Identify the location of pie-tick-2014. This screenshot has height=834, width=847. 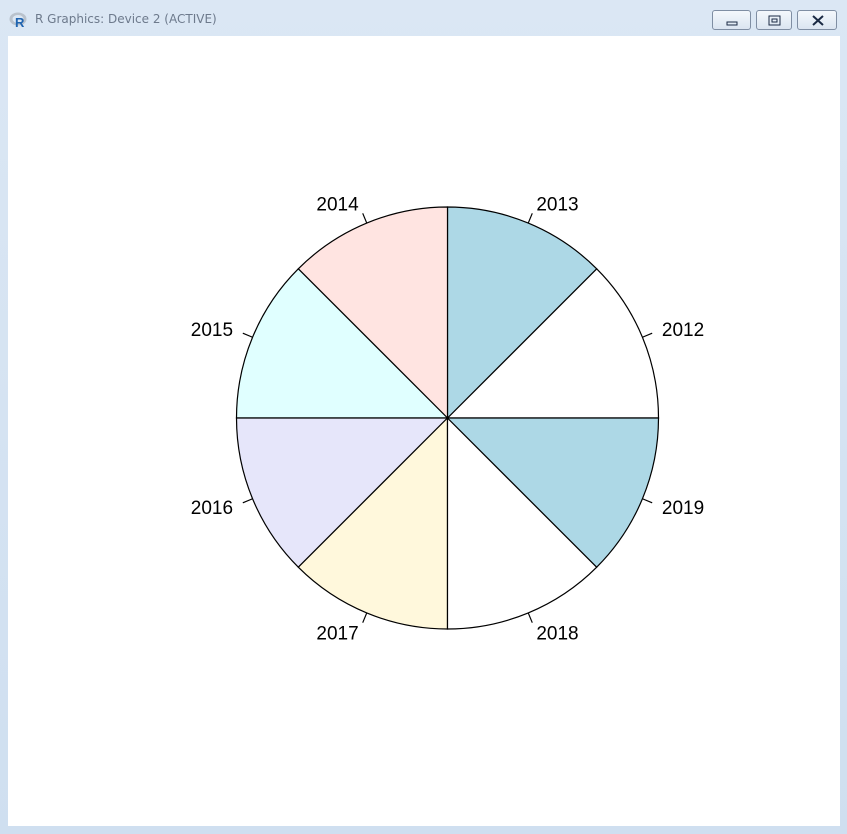
(365, 218).